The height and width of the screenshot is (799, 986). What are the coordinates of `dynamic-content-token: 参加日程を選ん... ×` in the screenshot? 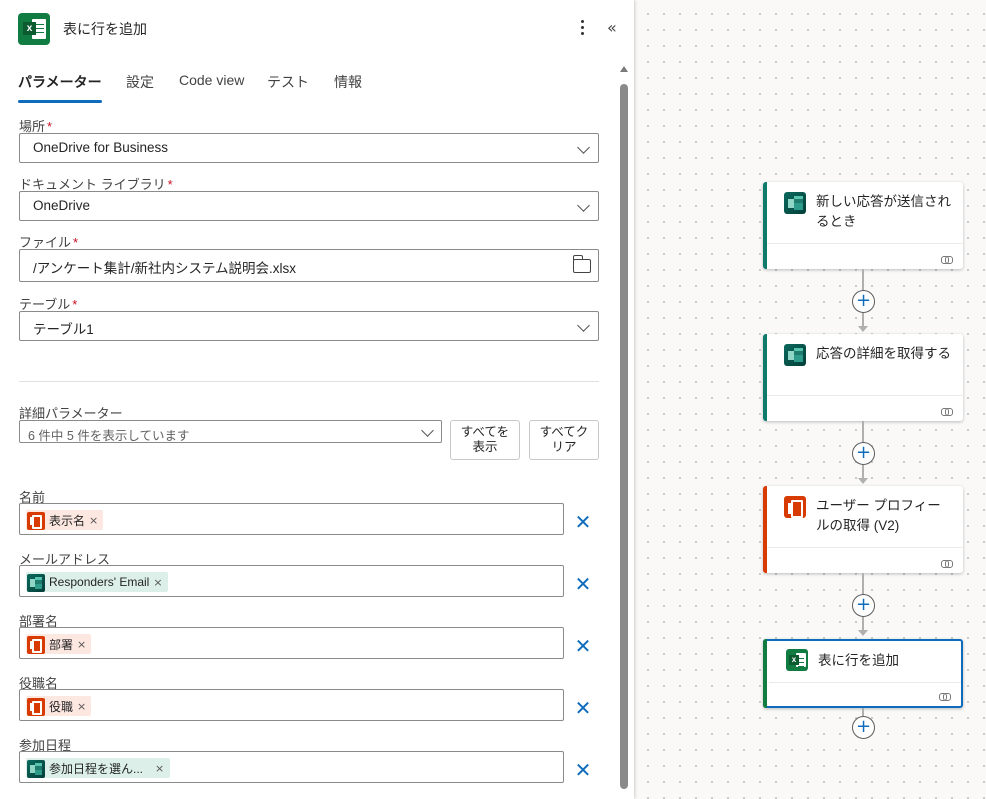 It's located at (98, 768).